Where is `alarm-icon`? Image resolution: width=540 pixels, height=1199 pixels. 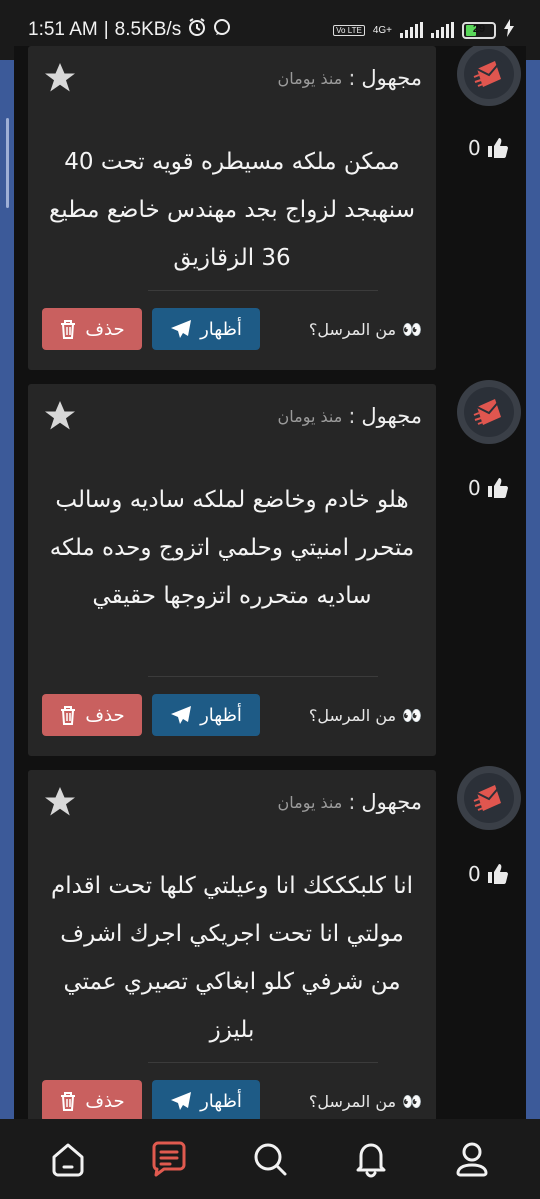
alarm-icon is located at coordinates (197, 30).